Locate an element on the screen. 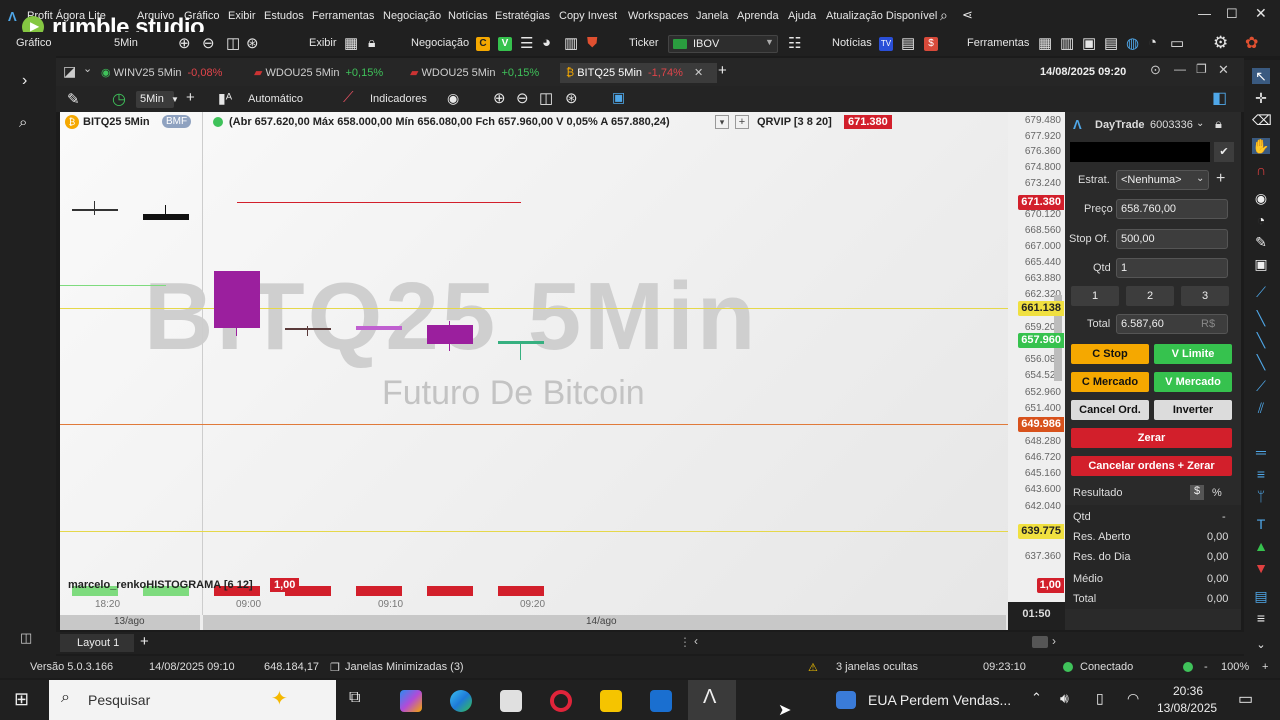  menu-noticias: Notícias is located at coordinates (468, 16).